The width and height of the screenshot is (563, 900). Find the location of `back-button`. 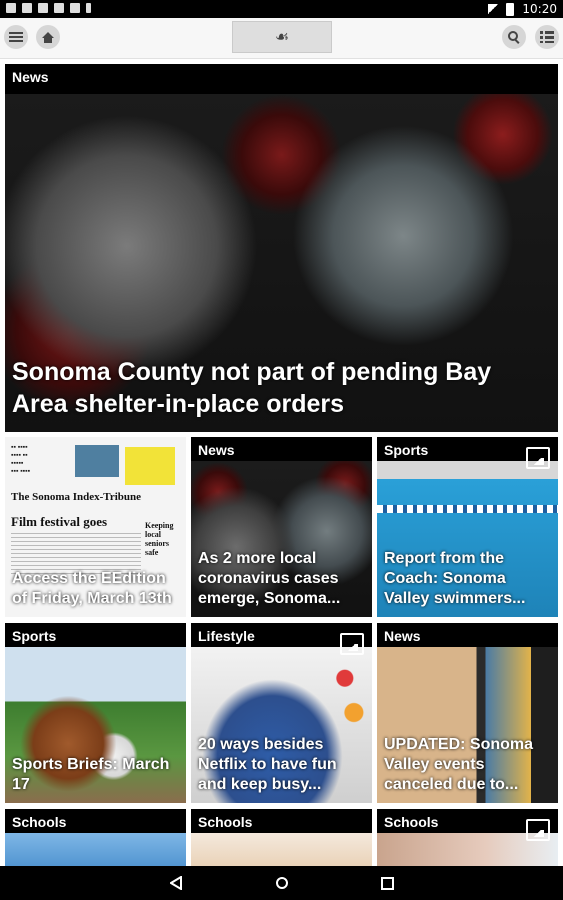

back-button is located at coordinates (176, 883).